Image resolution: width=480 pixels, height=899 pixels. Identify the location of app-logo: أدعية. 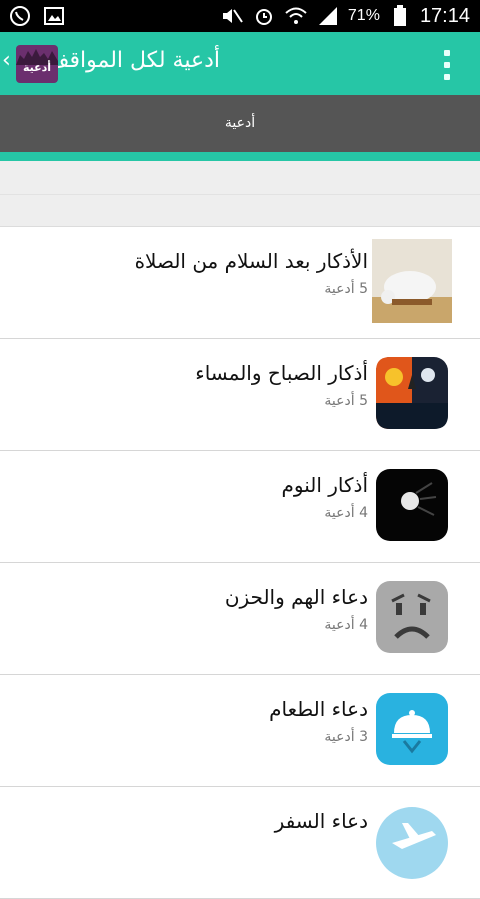
(37, 64).